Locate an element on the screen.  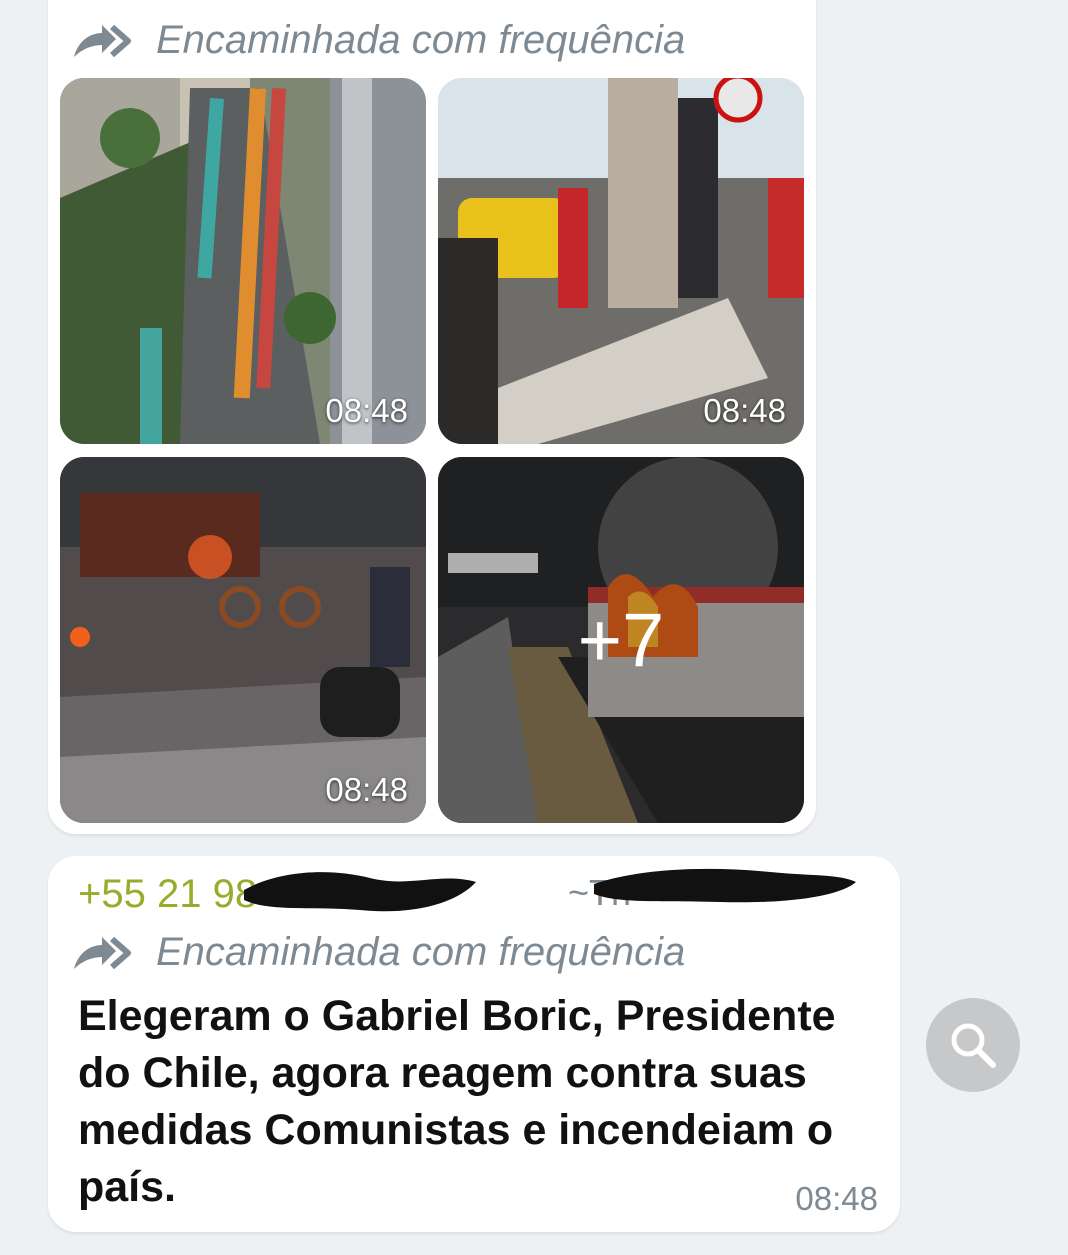
search-icon is located at coordinates (973, 1045).